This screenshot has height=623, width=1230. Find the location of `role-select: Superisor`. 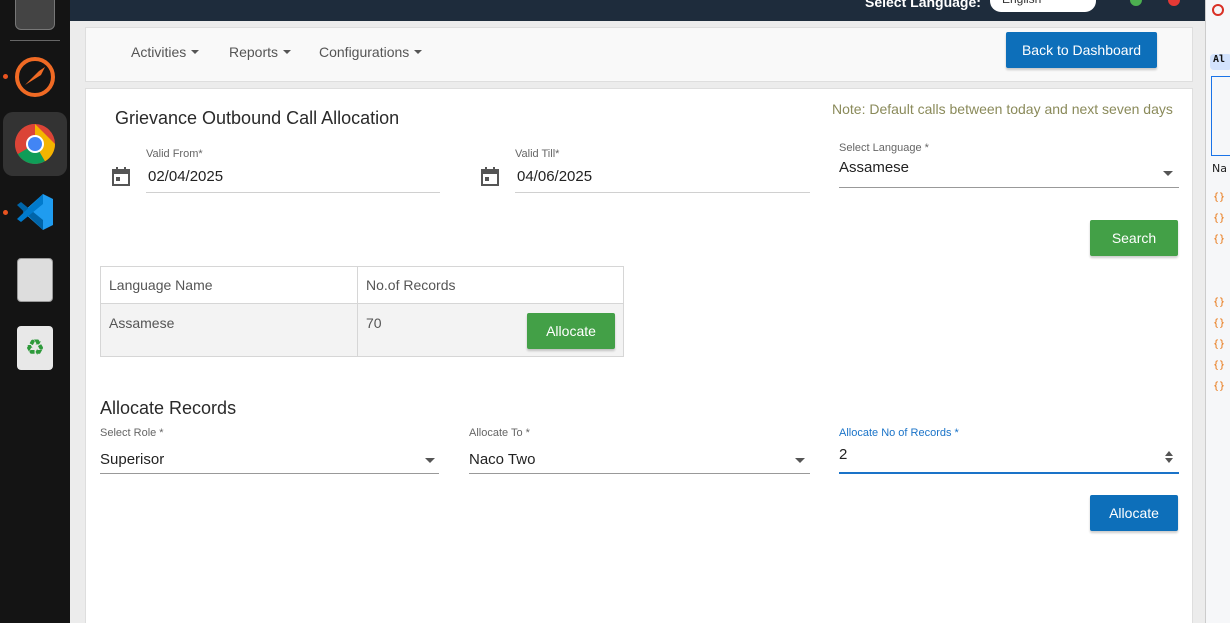

role-select: Superisor is located at coordinates (269, 462).